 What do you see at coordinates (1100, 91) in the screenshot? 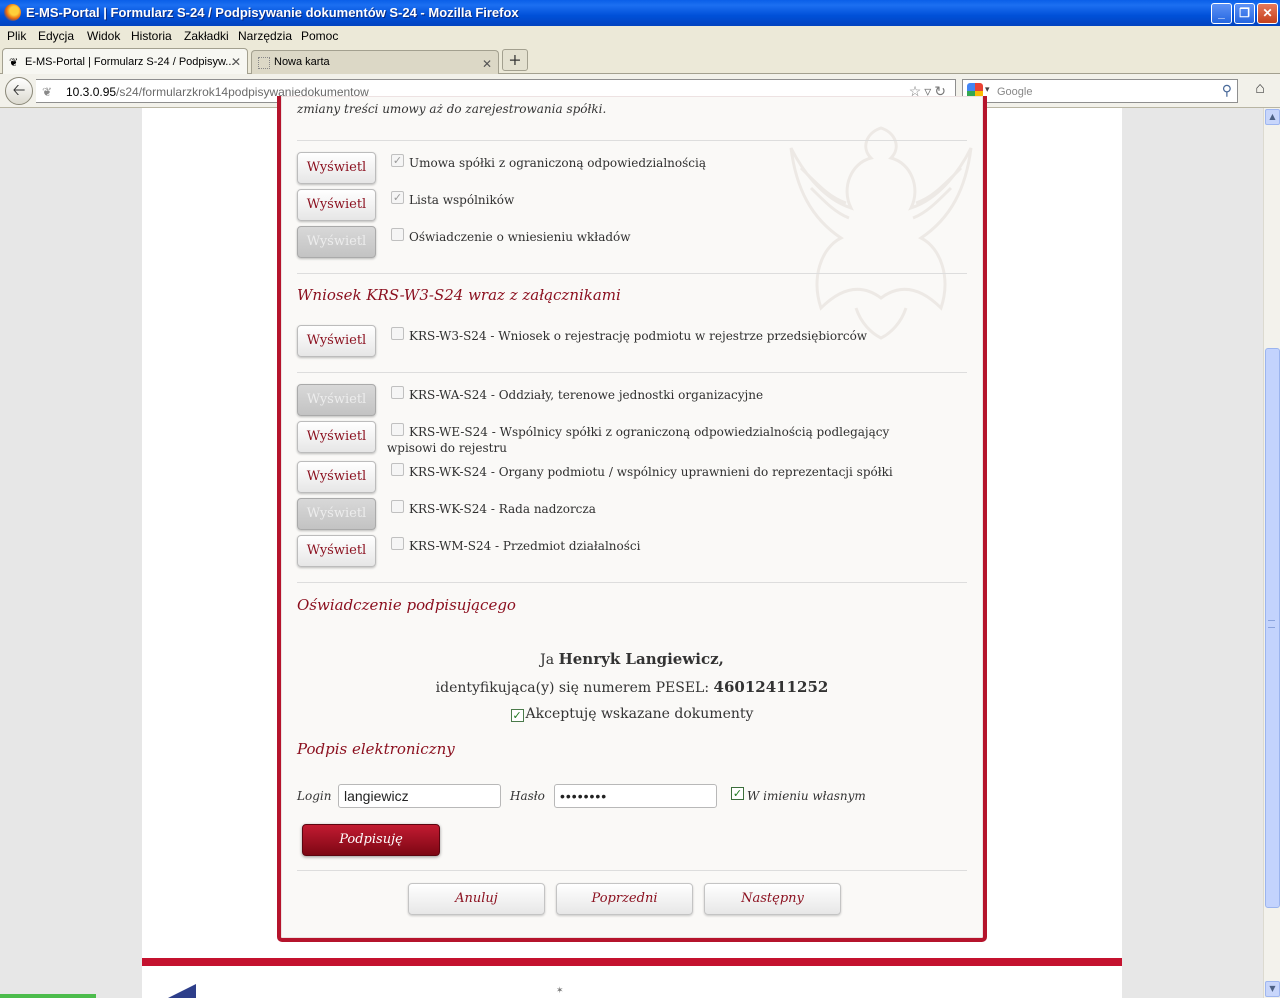
I see `search-bar: ▾ Google ⚲` at bounding box center [1100, 91].